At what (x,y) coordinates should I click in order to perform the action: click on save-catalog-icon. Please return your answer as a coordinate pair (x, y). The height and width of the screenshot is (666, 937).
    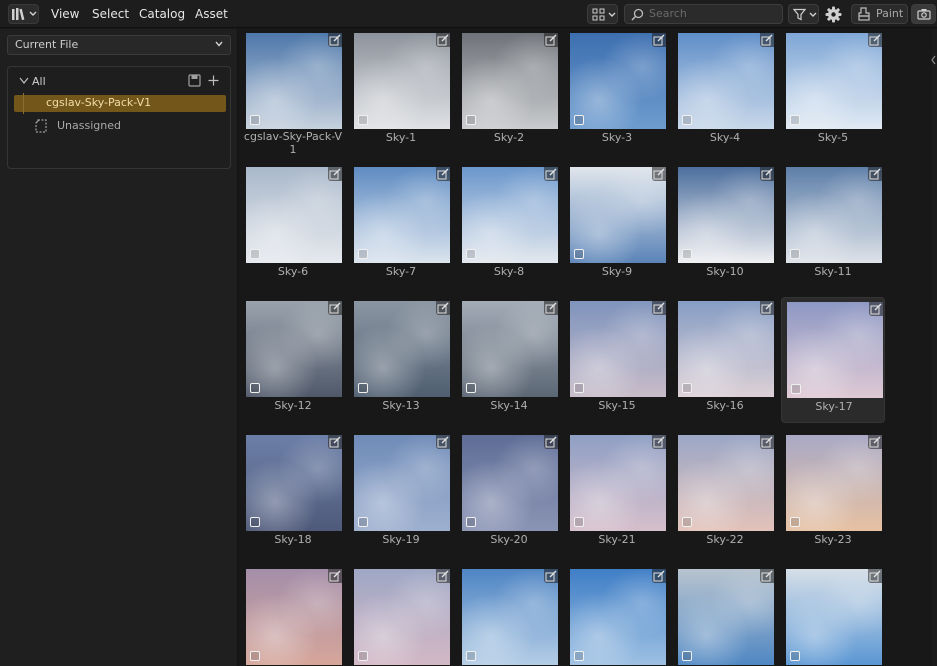
    Looking at the image, I should click on (194, 80).